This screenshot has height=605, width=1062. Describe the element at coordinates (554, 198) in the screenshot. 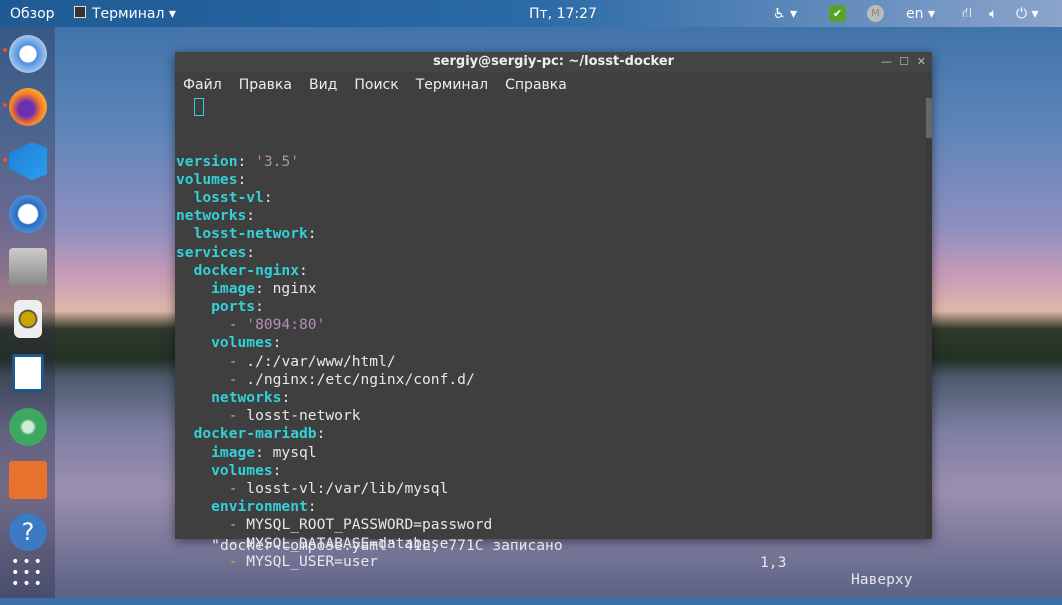

I see `code-line: losst-vl:` at that location.